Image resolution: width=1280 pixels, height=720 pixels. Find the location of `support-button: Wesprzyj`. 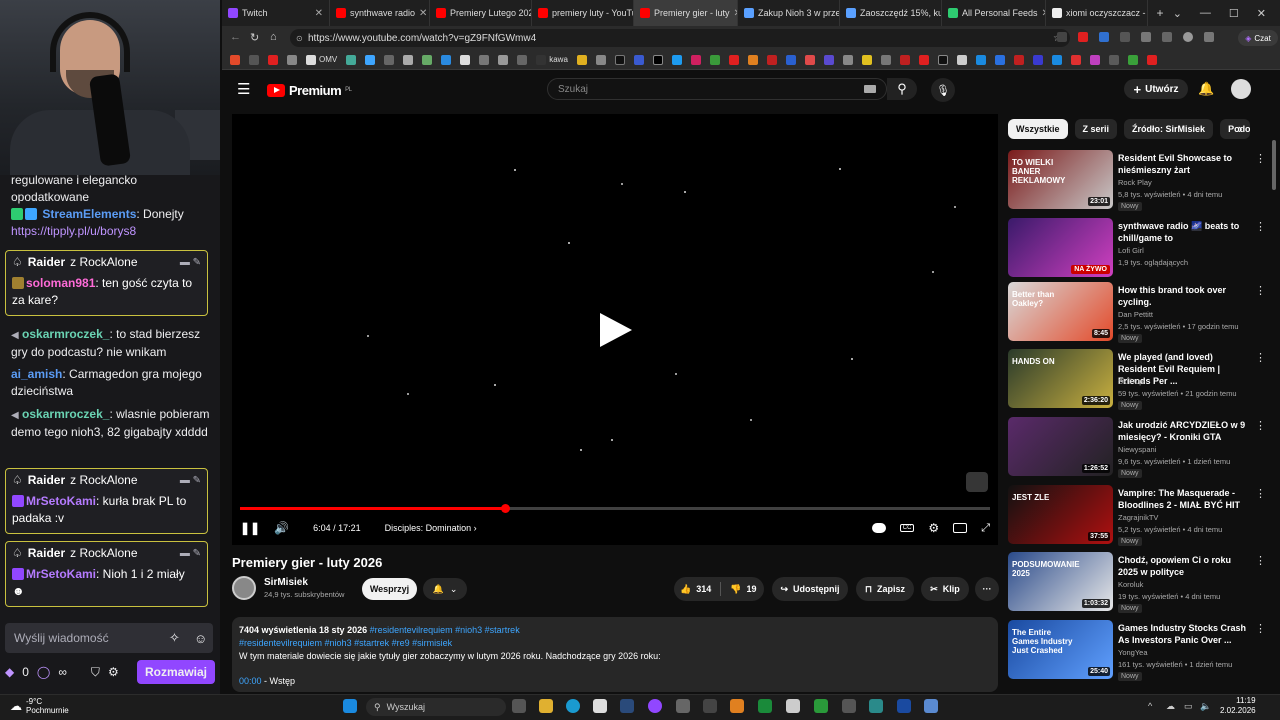

support-button: Wesprzyj is located at coordinates (389, 589).